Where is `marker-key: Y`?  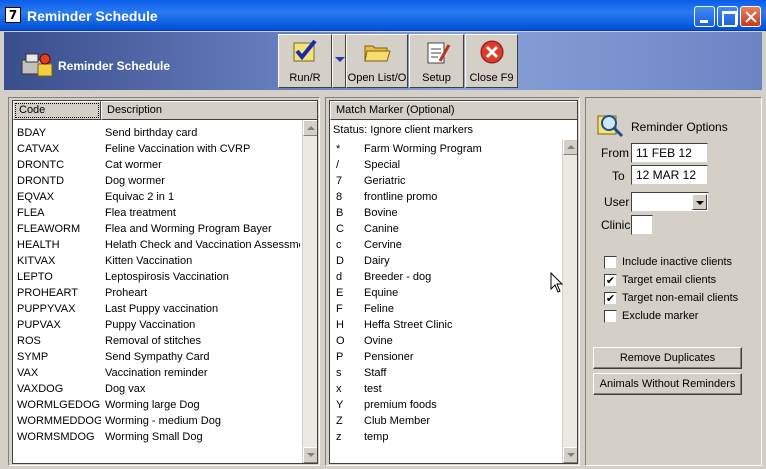
marker-key: Y is located at coordinates (346, 405).